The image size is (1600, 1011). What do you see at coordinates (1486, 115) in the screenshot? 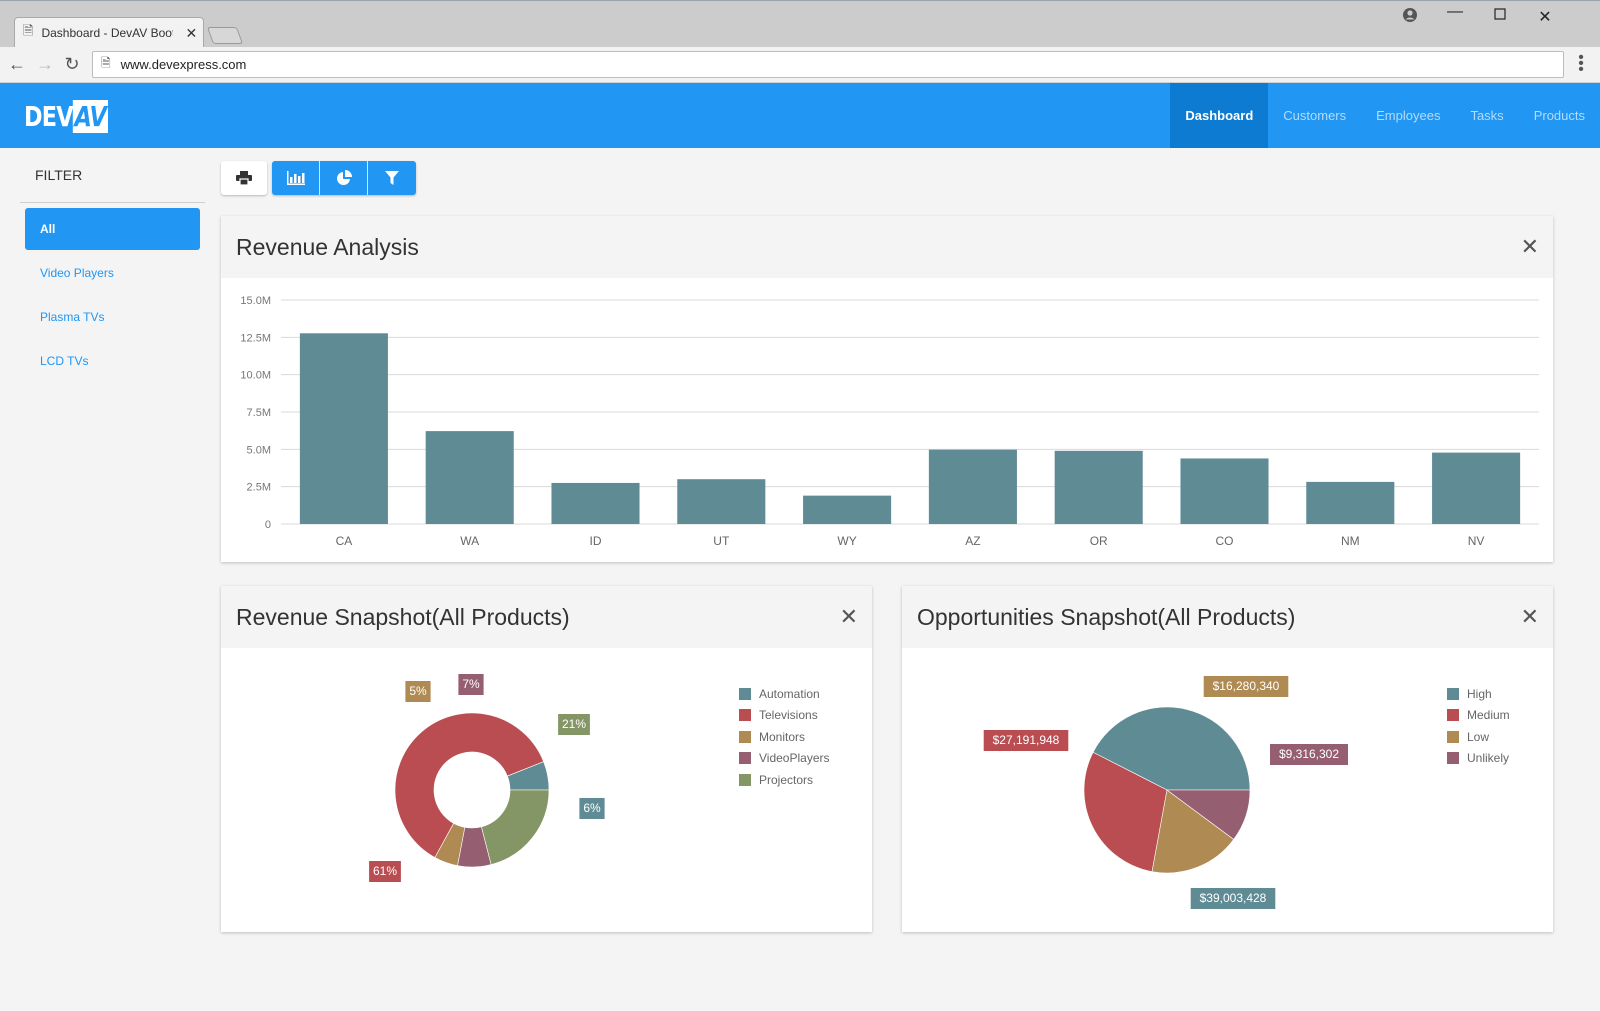
I see `nav-tasks: Tasks` at bounding box center [1486, 115].